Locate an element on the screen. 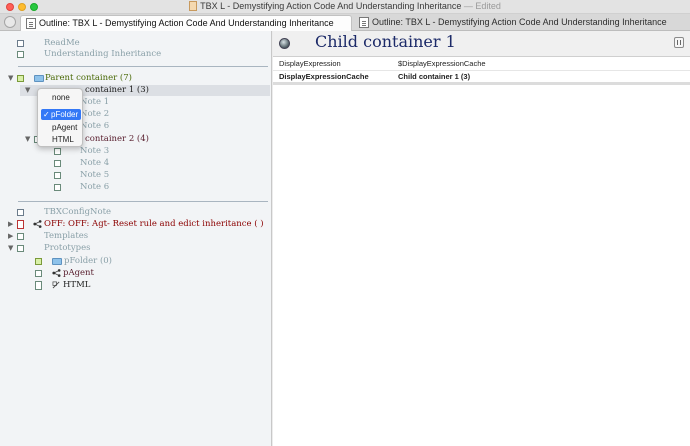  menu-item-pfolder: ✓pFolder is located at coordinates (61, 114).